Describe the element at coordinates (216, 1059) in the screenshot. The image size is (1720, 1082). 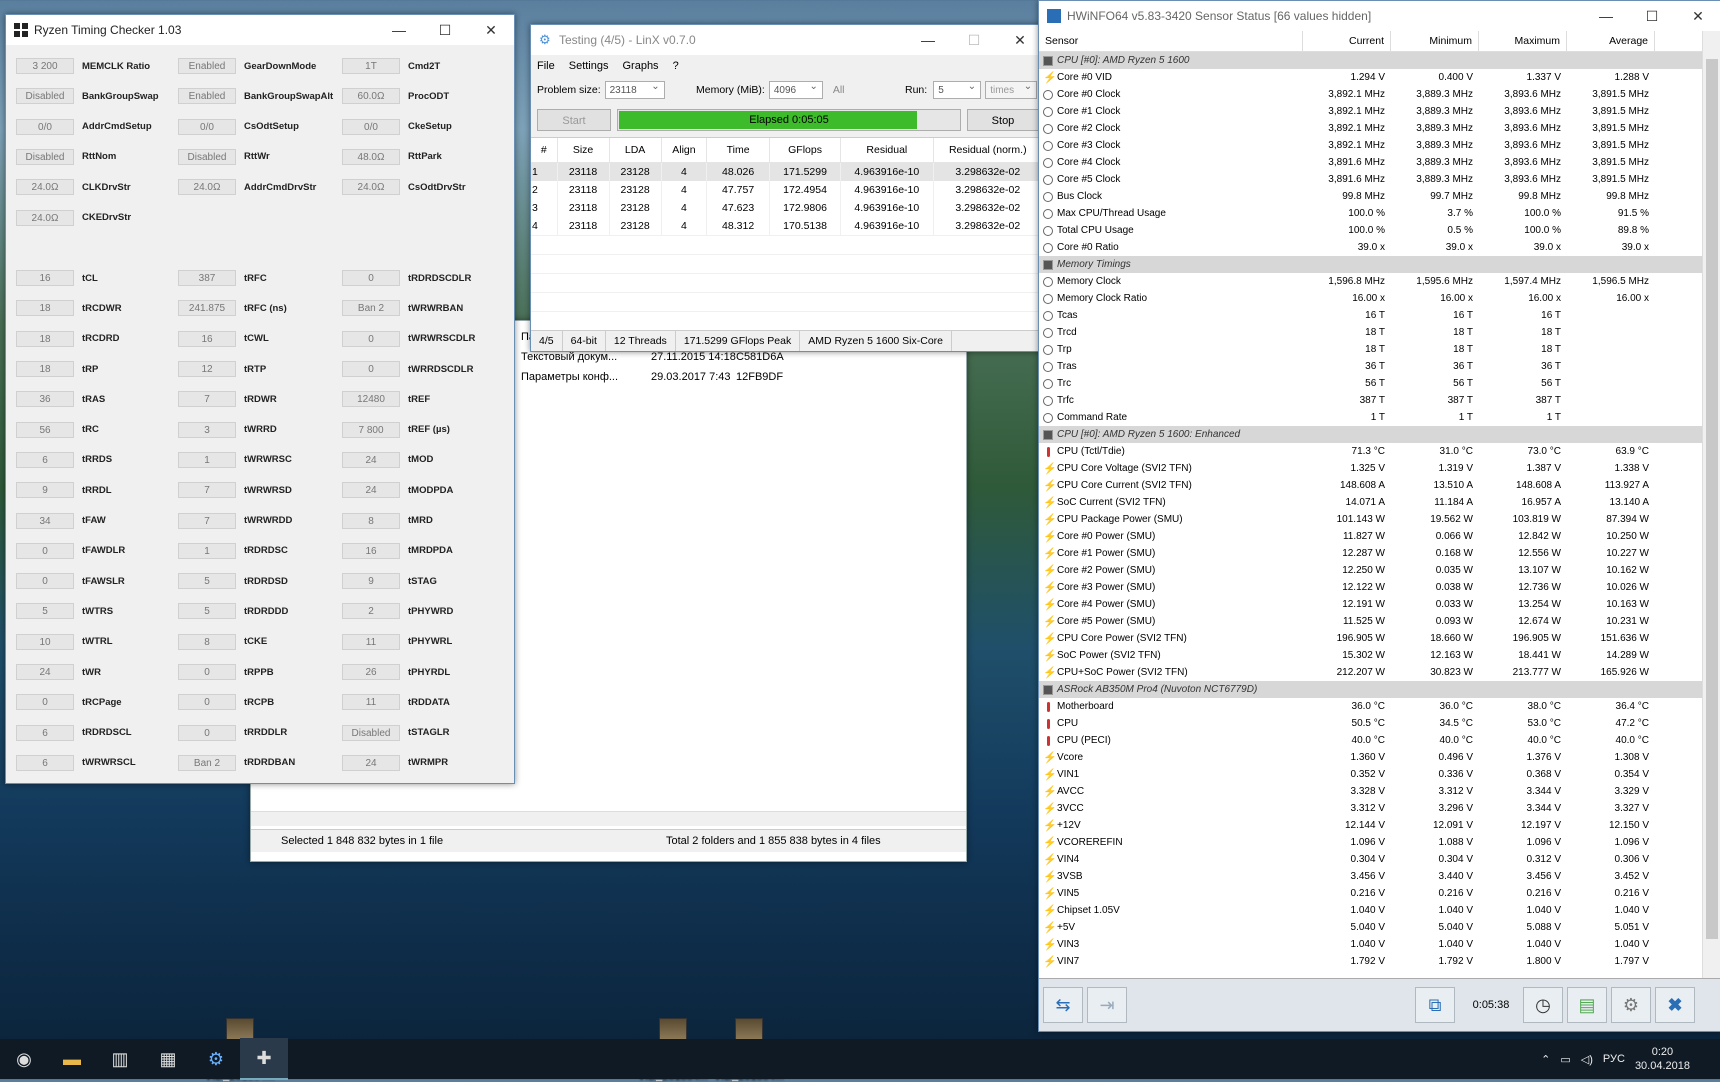
I see `gear-icon: ⚙` at that location.